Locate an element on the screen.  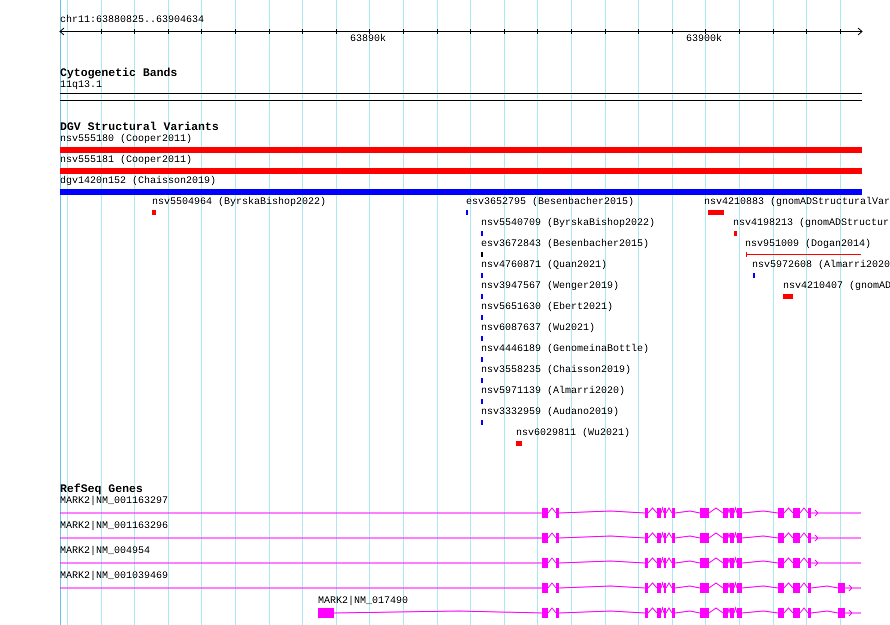
variant-label: nsv5504964 (ByrskaBishop2022) is located at coordinates (239, 203).